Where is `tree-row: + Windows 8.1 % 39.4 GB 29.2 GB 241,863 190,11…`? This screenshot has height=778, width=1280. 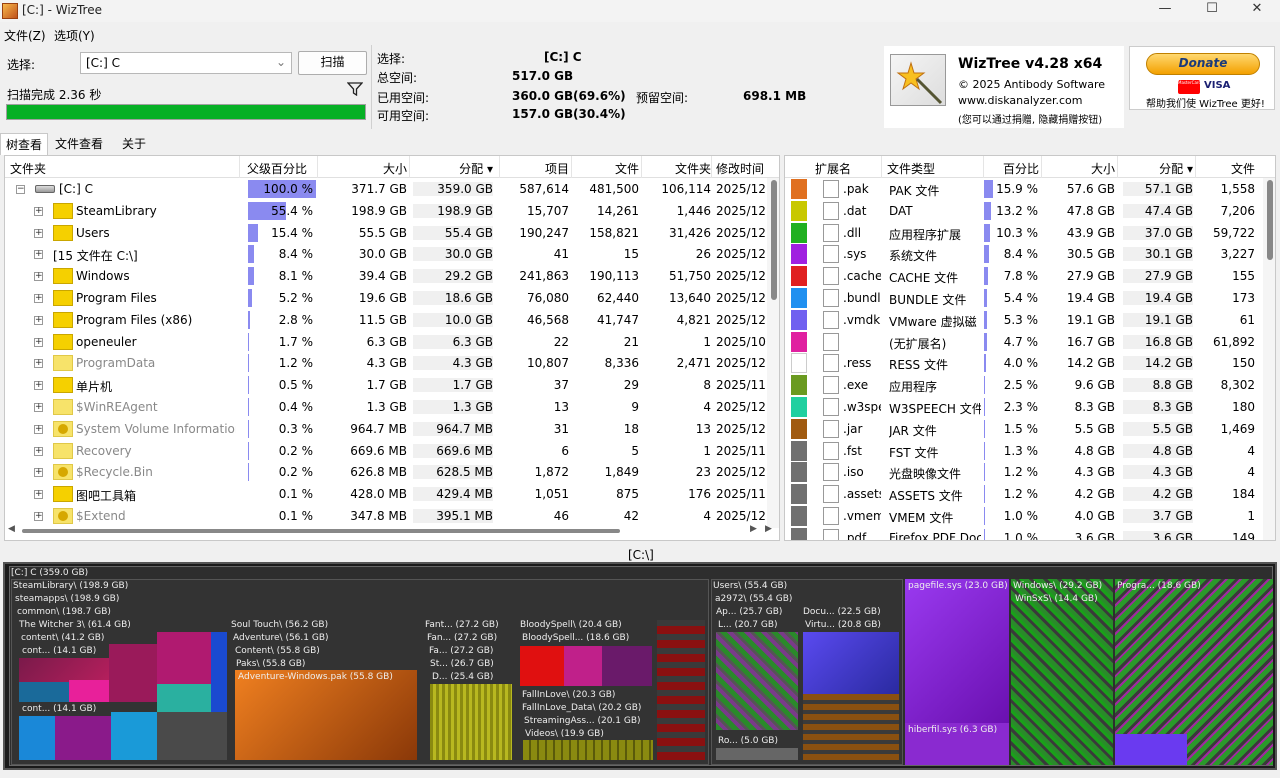 tree-row: + Windows 8.1 % 39.4 GB 29.2 GB 241,863 190,11… is located at coordinates (392, 276).